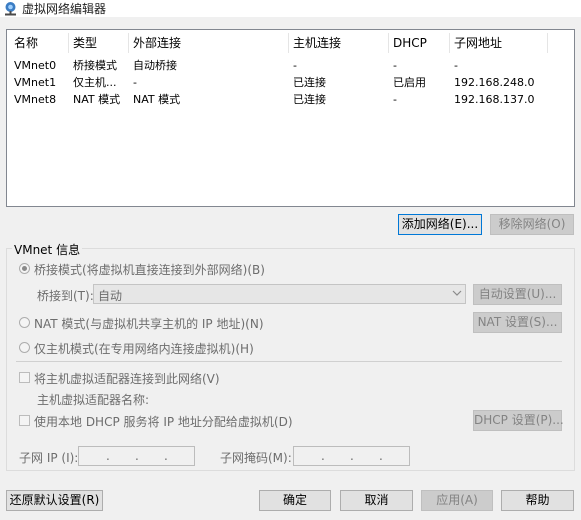 Image resolution: width=581 pixels, height=520 pixels. Describe the element at coordinates (24, 322) in the screenshot. I see `nat-radio` at that location.